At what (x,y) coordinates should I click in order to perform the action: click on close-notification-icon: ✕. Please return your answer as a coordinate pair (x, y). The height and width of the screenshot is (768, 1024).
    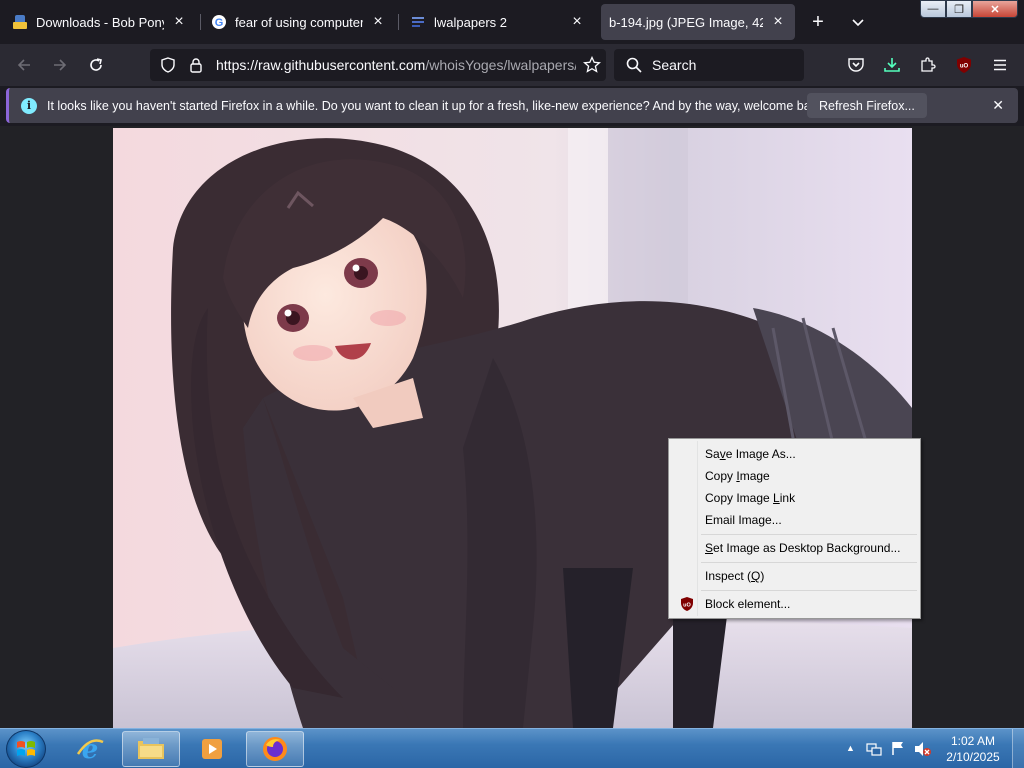
    Looking at the image, I should click on (998, 105).